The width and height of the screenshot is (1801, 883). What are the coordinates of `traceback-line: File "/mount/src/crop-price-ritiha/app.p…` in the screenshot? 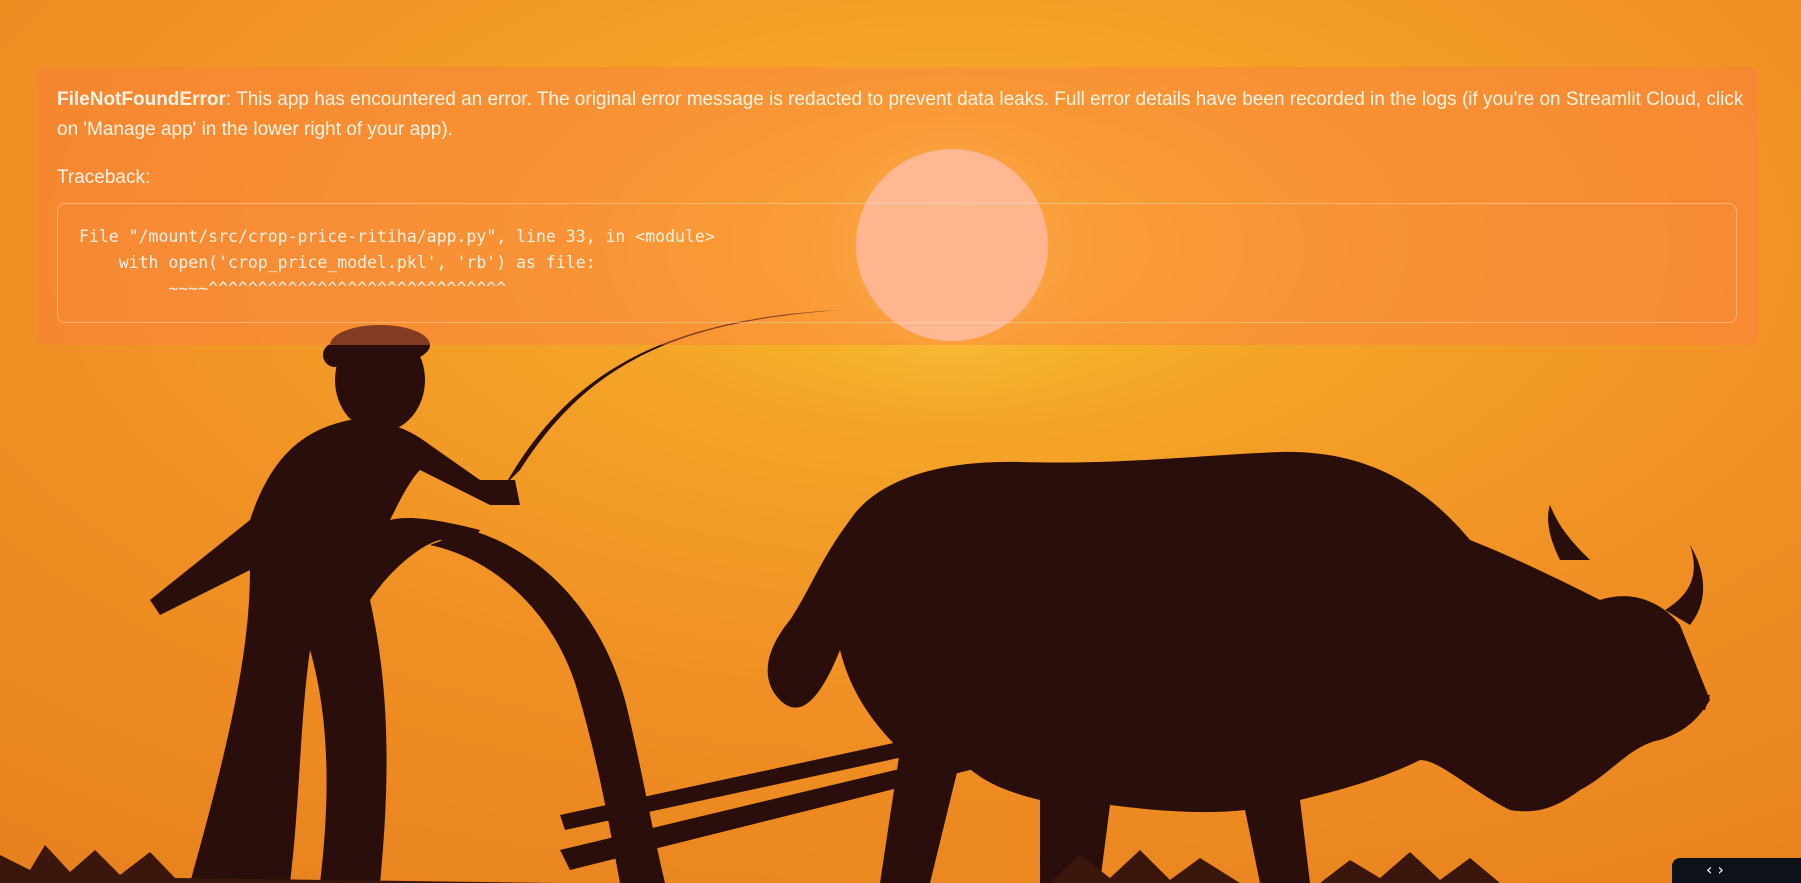 It's located at (397, 236).